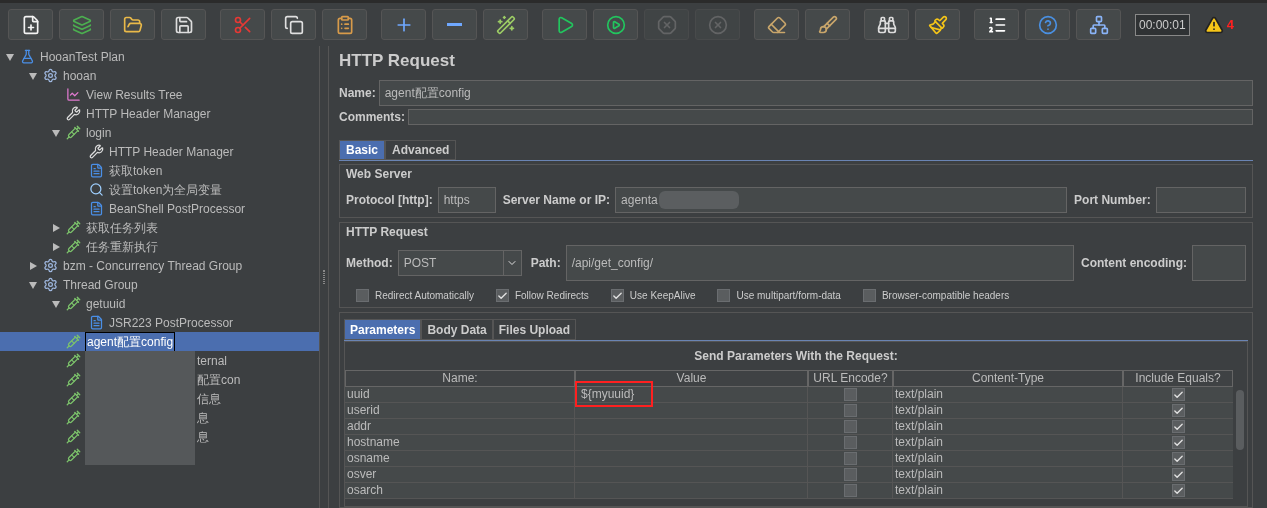 The image size is (1267, 508). What do you see at coordinates (466, 200) in the screenshot?
I see `protocol-field: https` at bounding box center [466, 200].